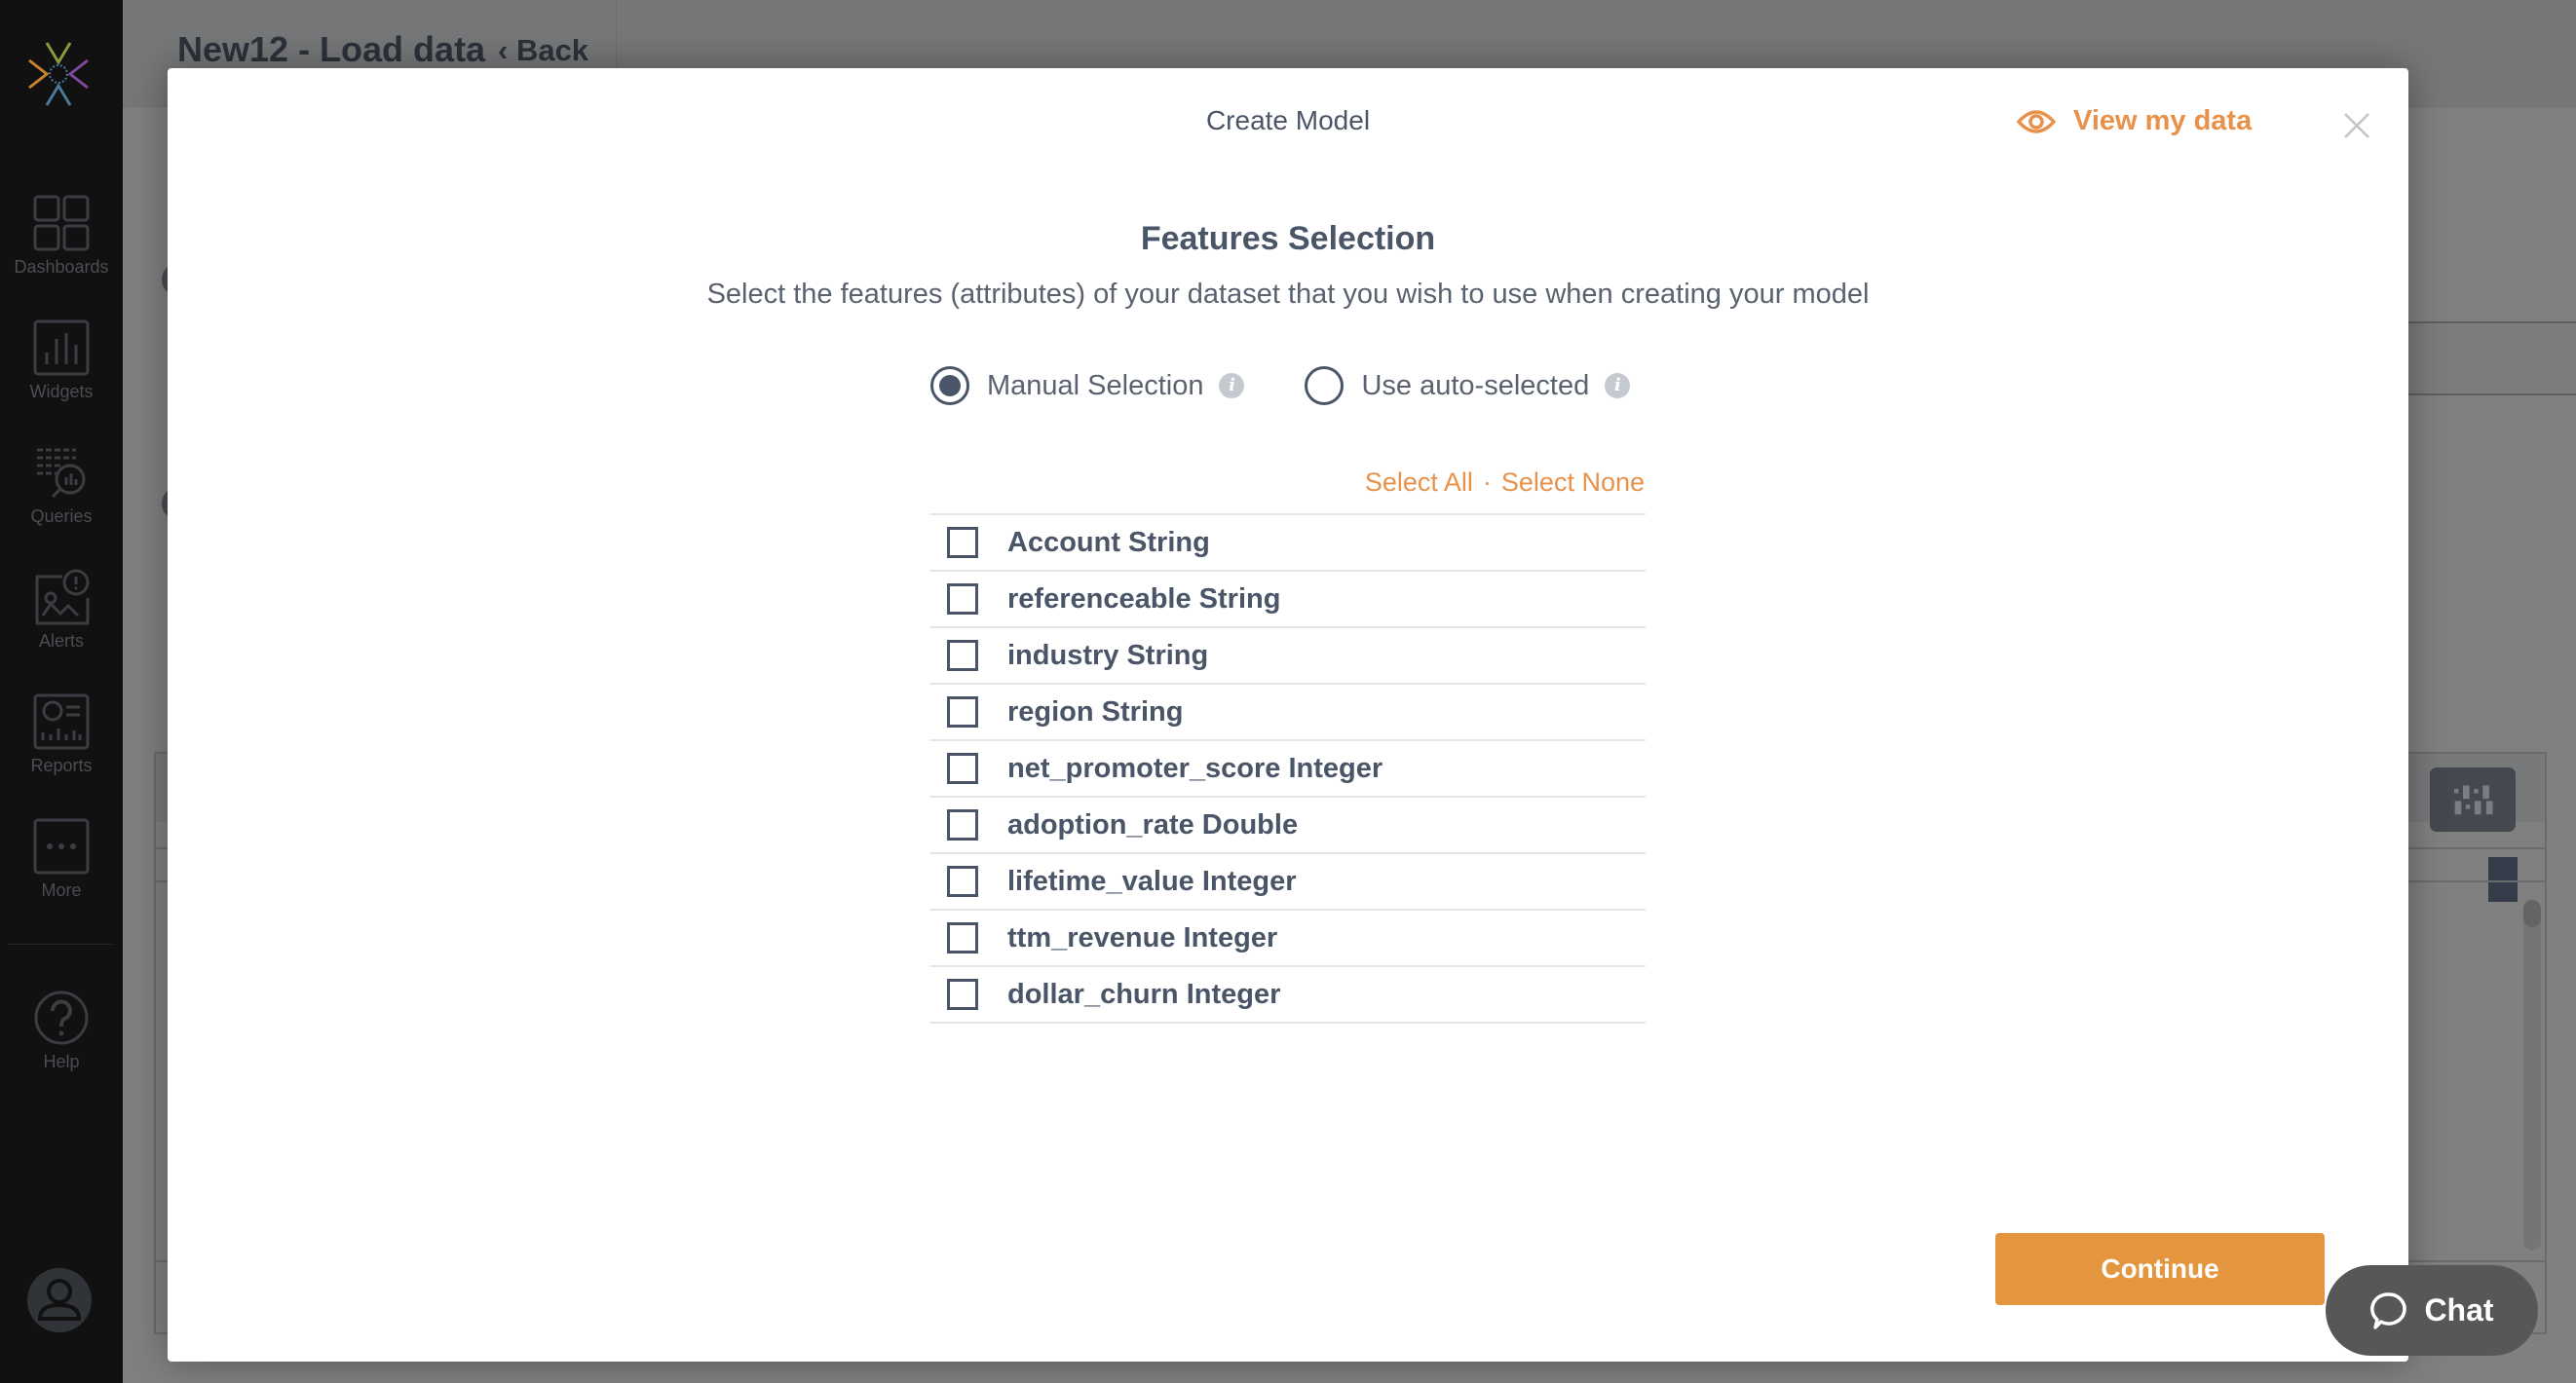 This screenshot has width=2576, height=1383. I want to click on sidebar-item-label: Queries, so click(61, 516).